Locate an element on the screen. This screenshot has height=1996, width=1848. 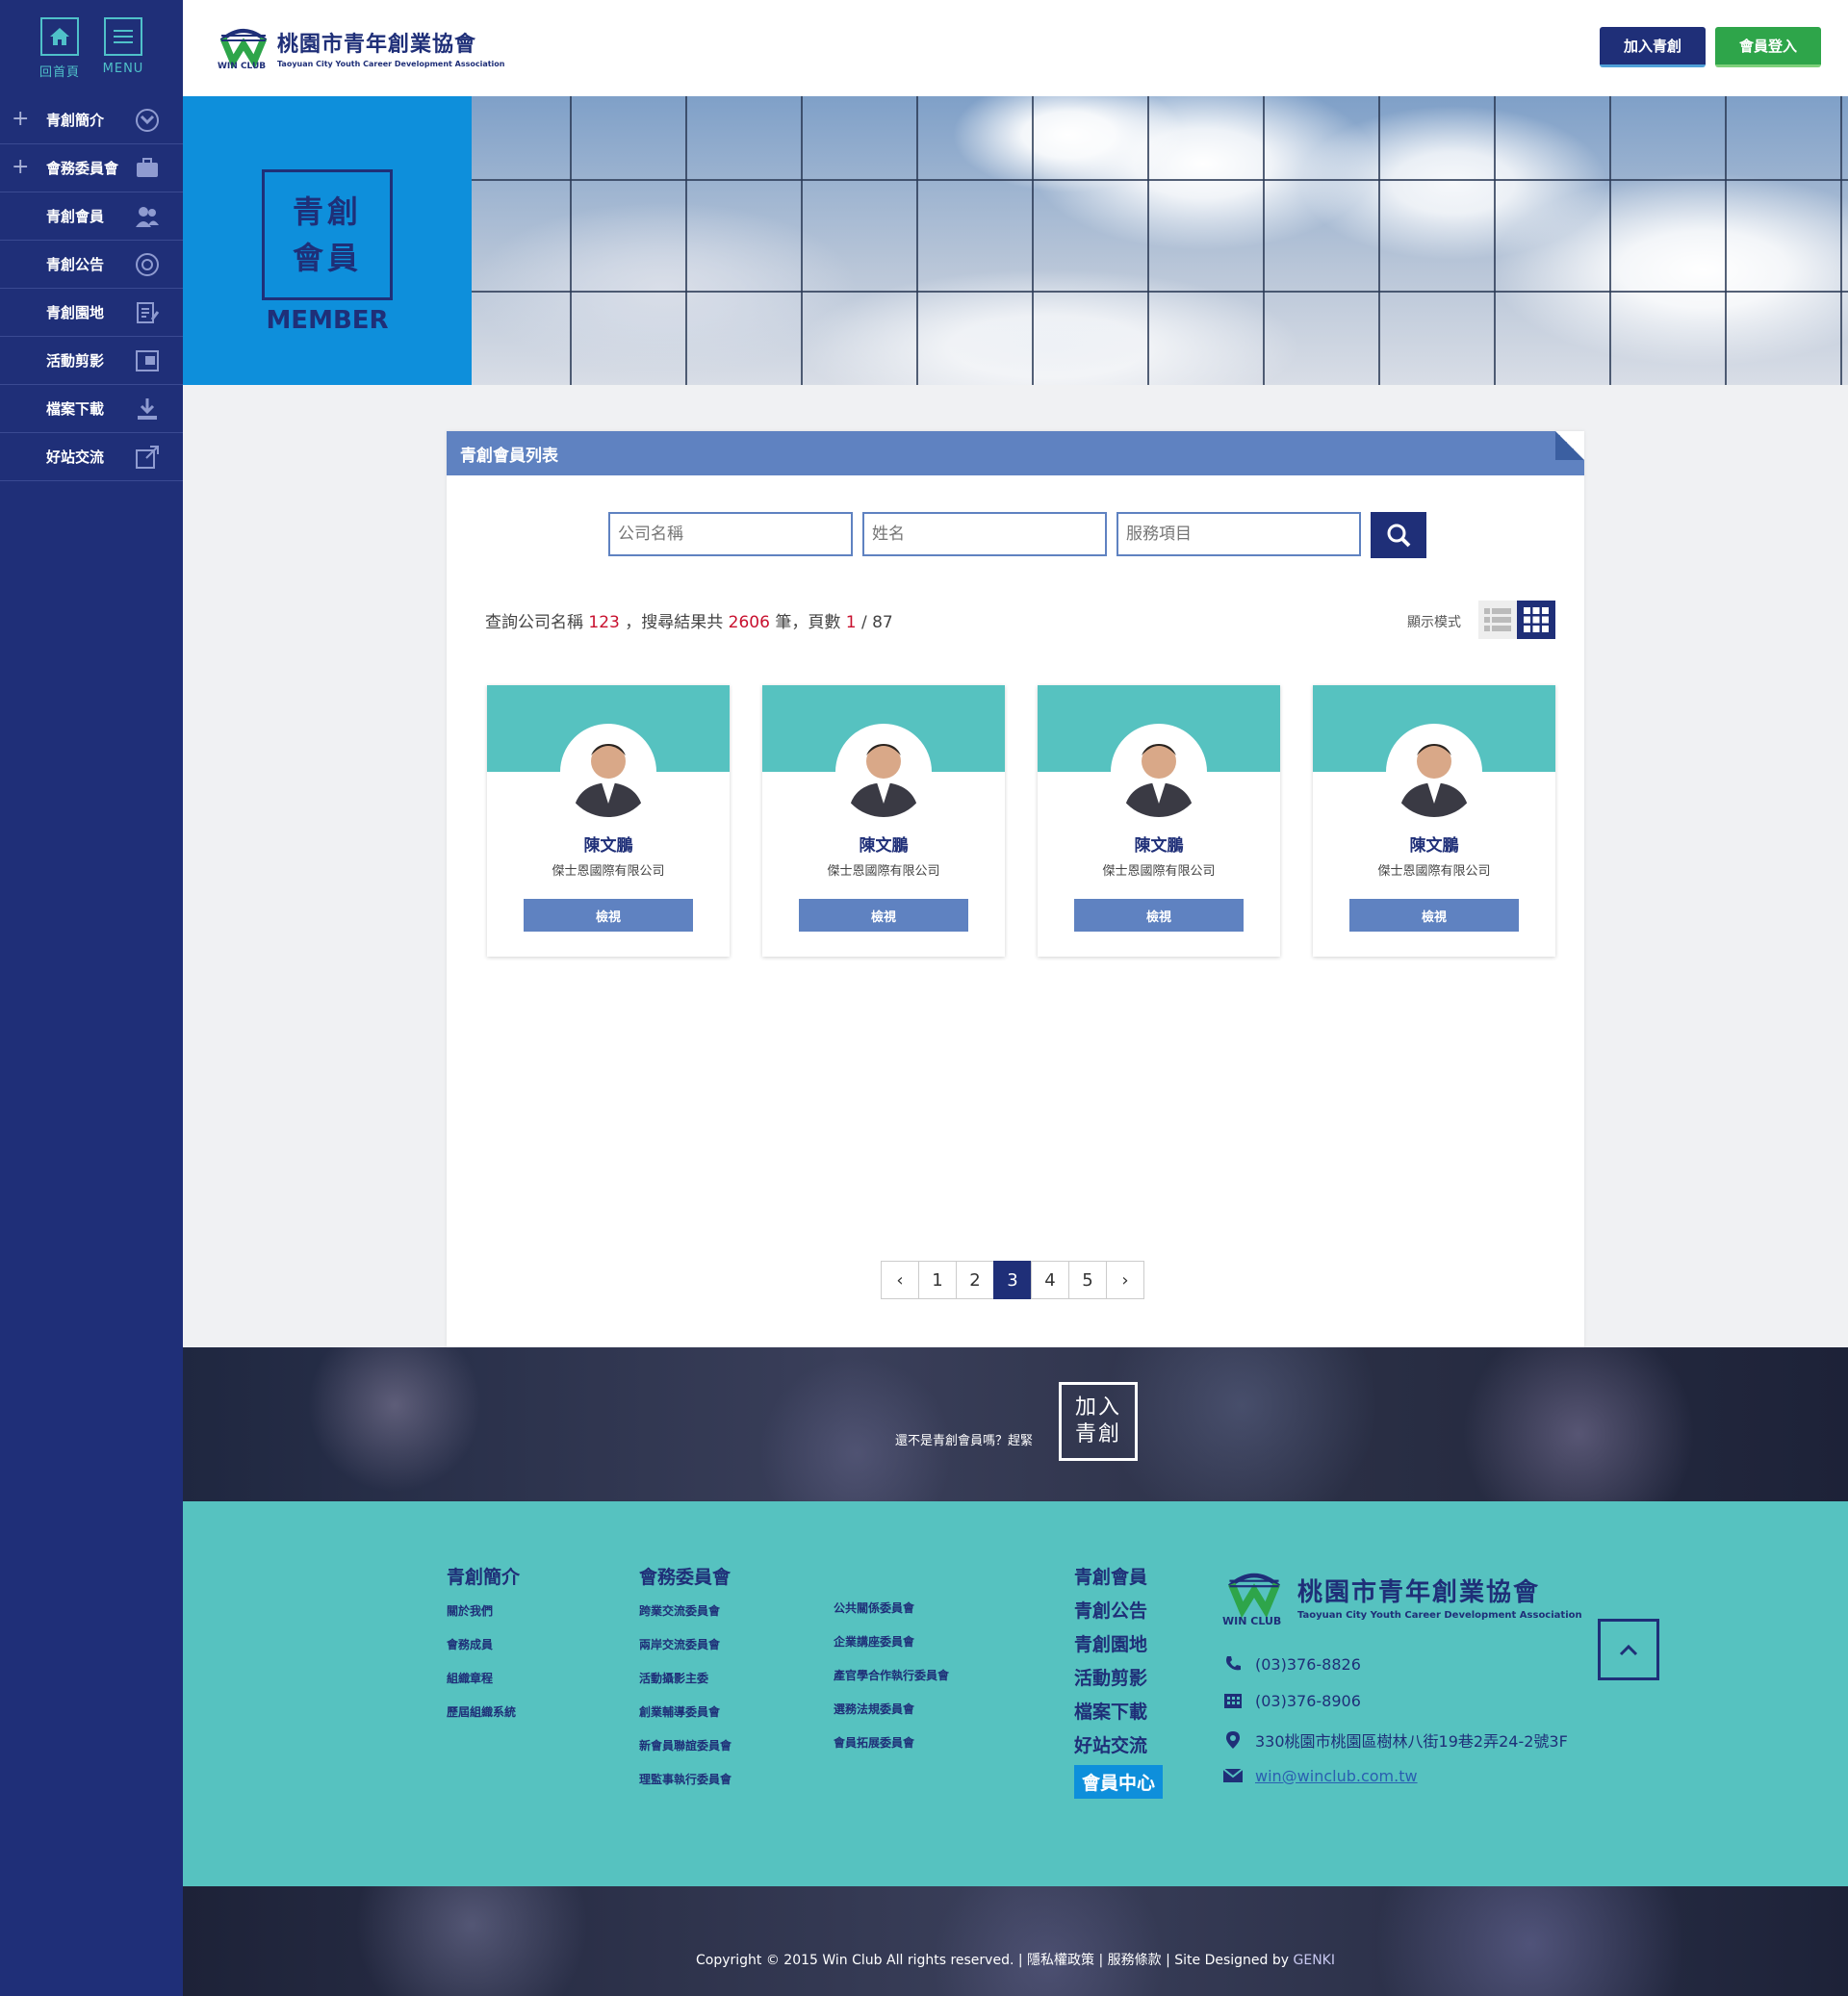
mail-icon is located at coordinates (1233, 1775).